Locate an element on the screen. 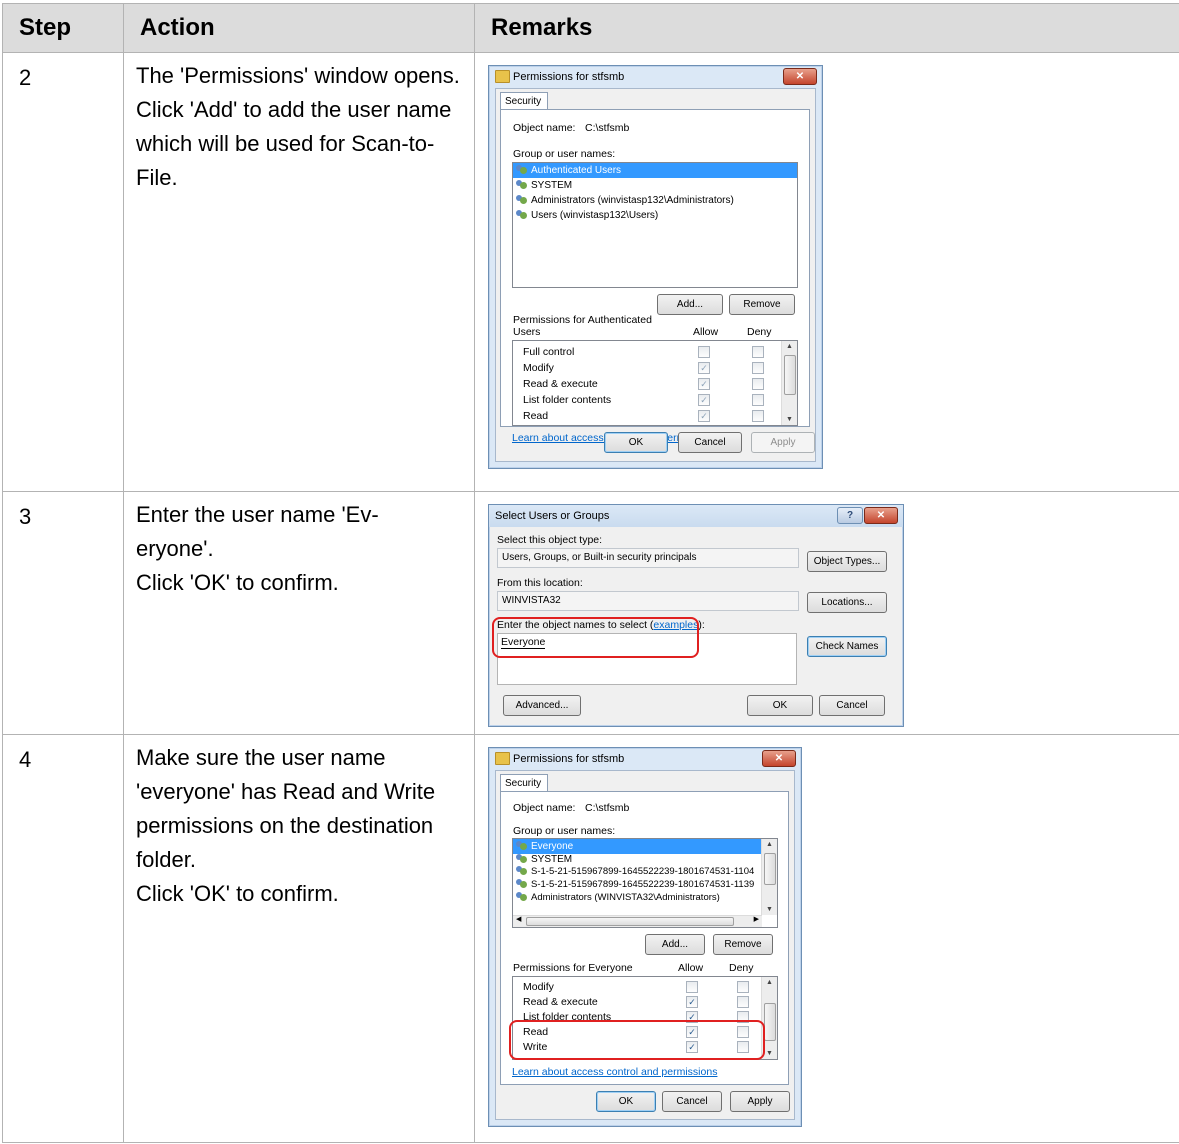 This screenshot has height=1144, width=1179. list-item: Everyone is located at coordinates (637, 846).